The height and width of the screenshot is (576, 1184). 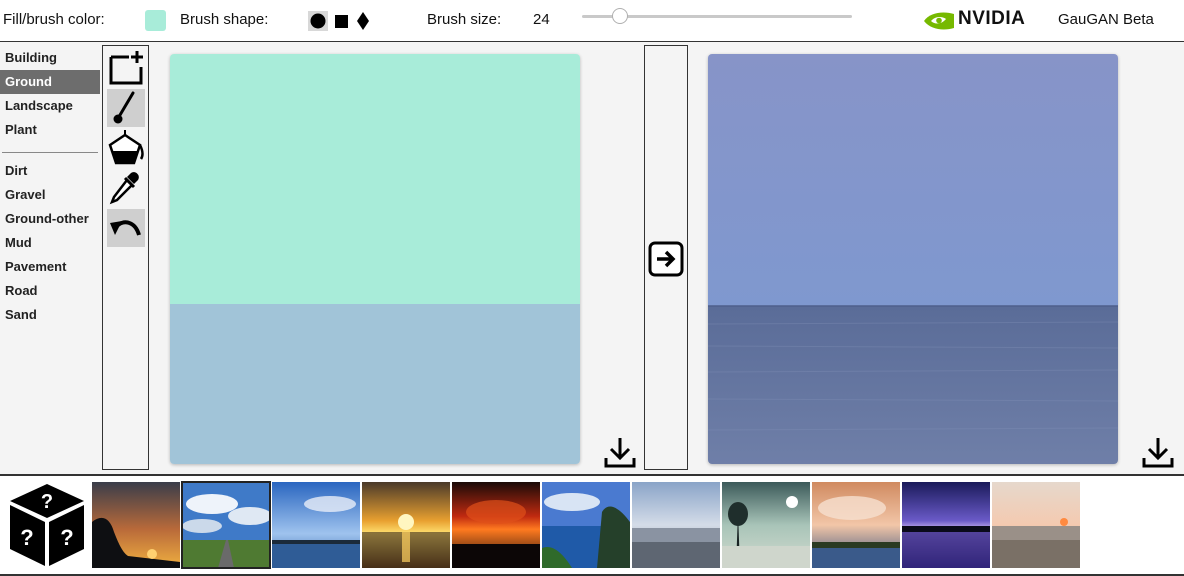 I want to click on label-item-ground-other: Ground-other, so click(x=50, y=219).